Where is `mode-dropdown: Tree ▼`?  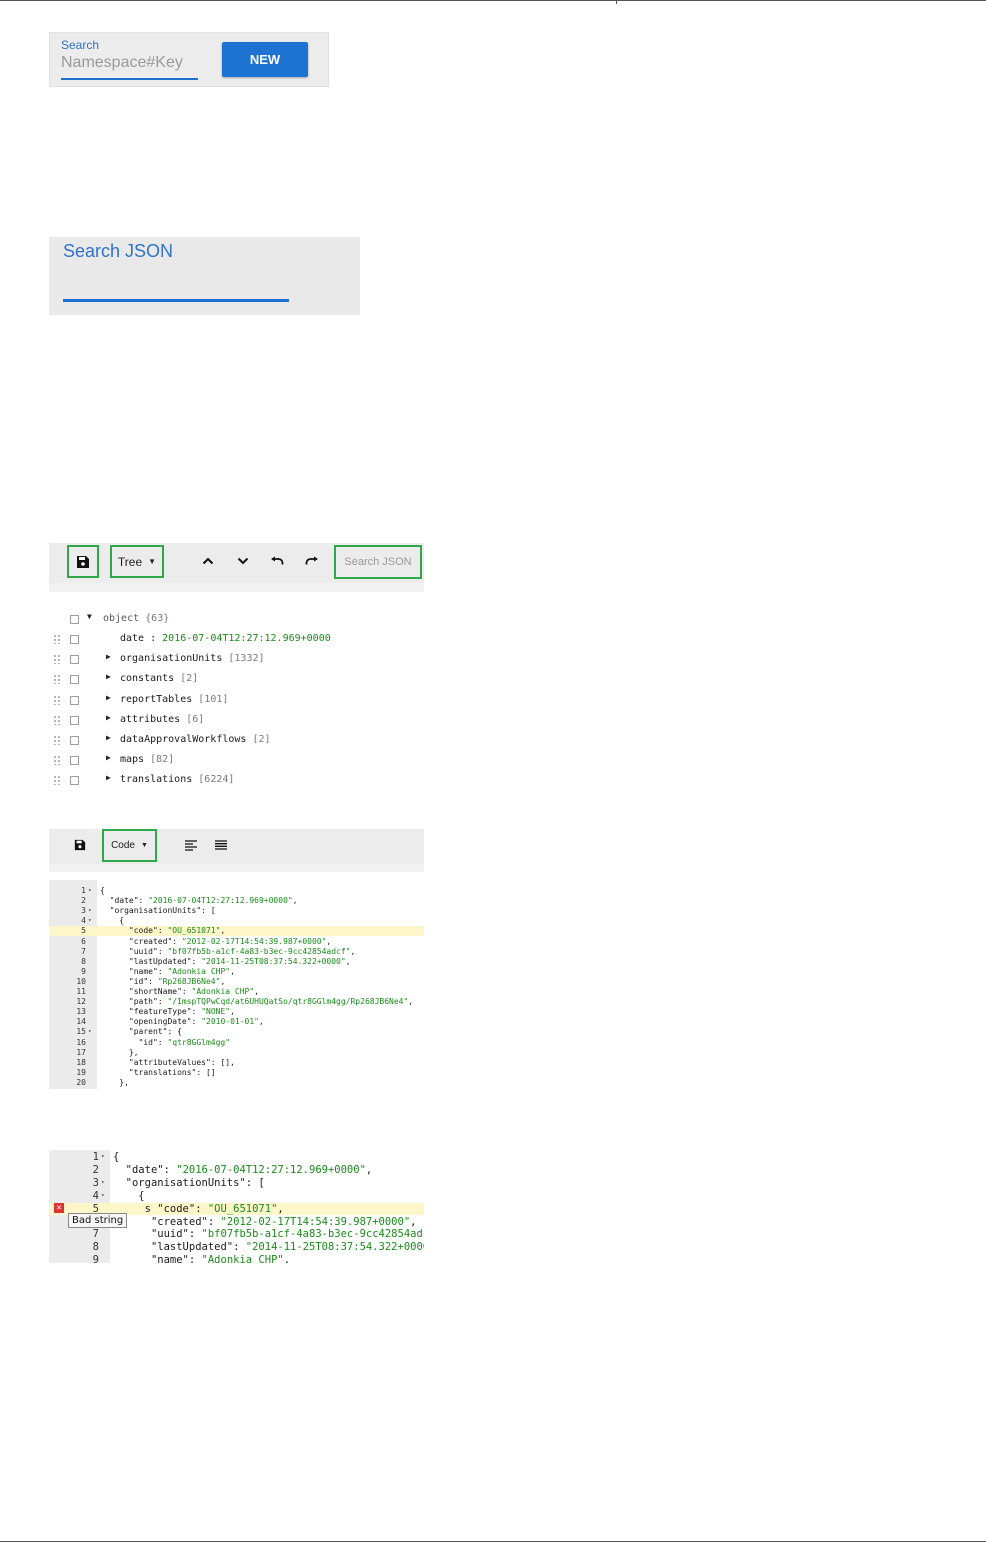 mode-dropdown: Tree ▼ is located at coordinates (137, 561).